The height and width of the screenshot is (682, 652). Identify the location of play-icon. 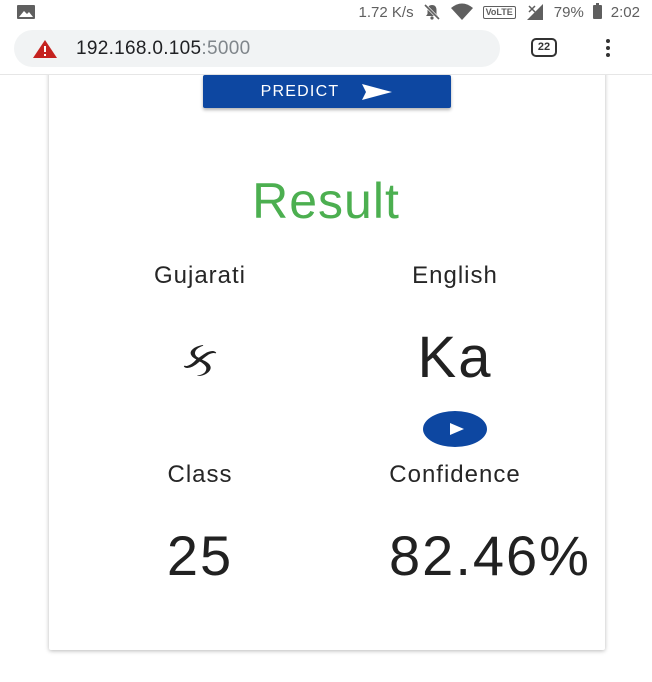
(456, 429).